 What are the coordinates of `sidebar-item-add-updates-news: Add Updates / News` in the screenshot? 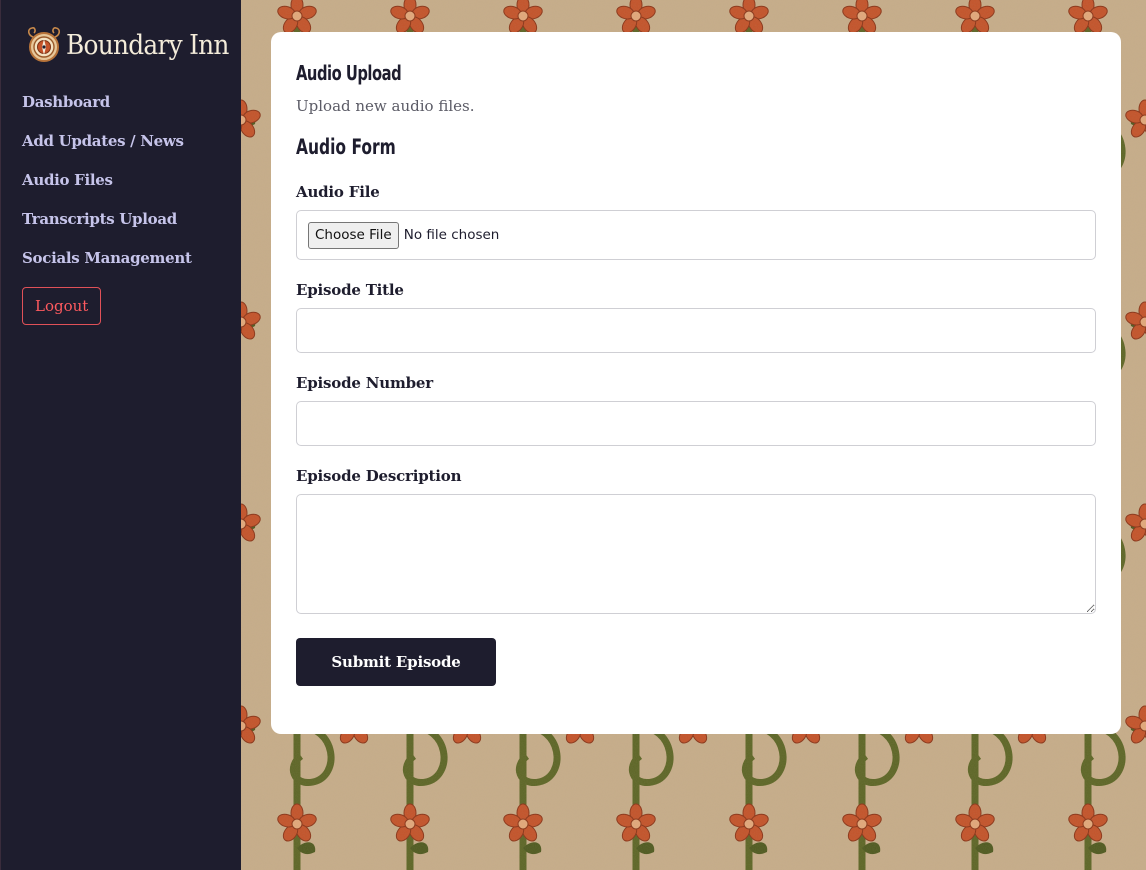 It's located at (131, 150).